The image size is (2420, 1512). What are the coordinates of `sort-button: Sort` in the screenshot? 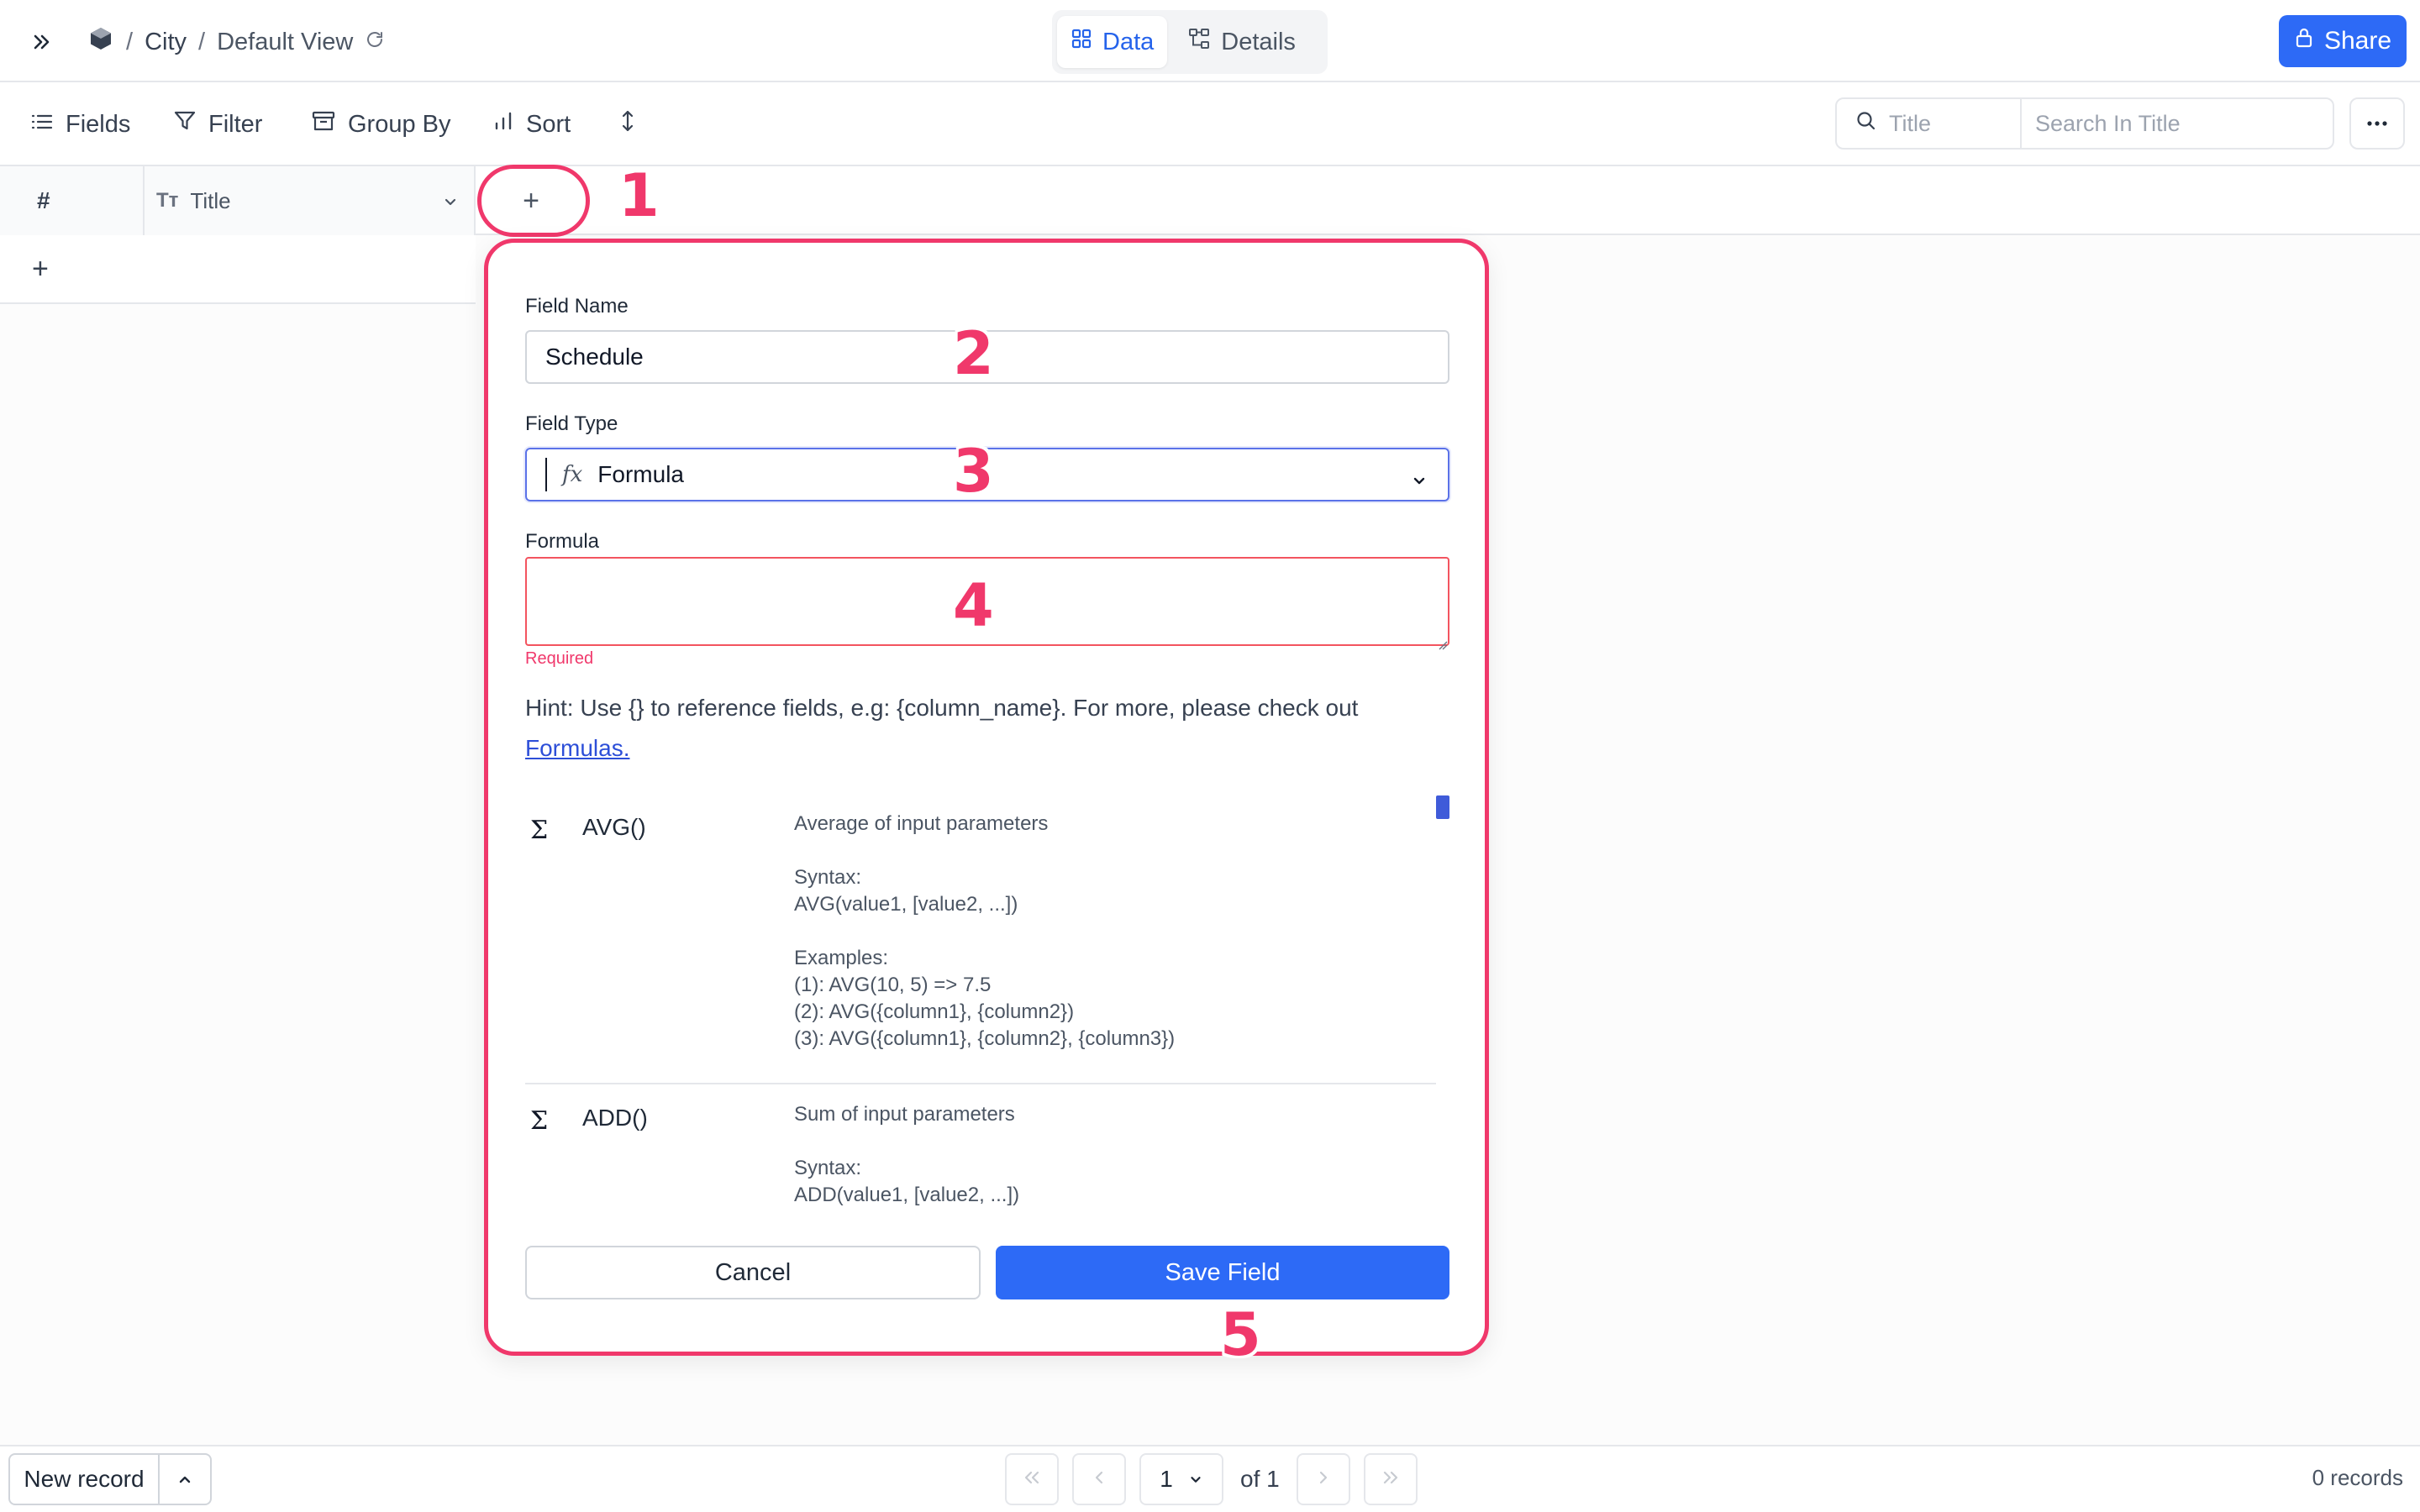 It's located at (531, 124).